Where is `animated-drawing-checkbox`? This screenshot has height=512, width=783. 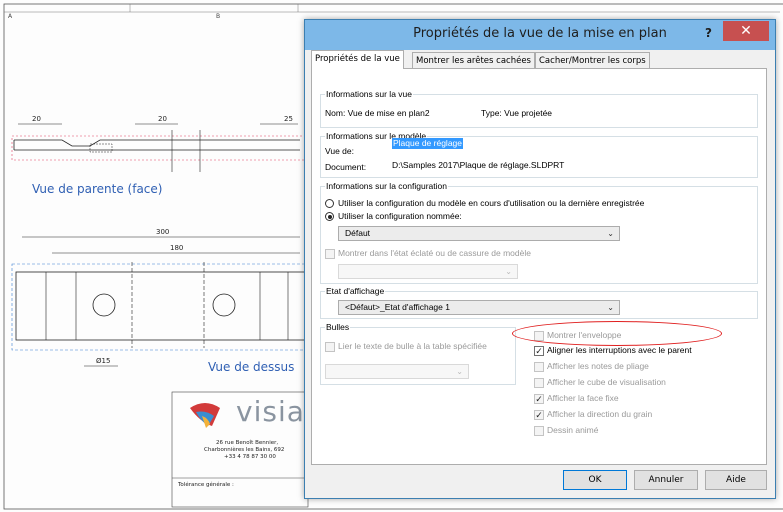
animated-drawing-checkbox is located at coordinates (539, 431).